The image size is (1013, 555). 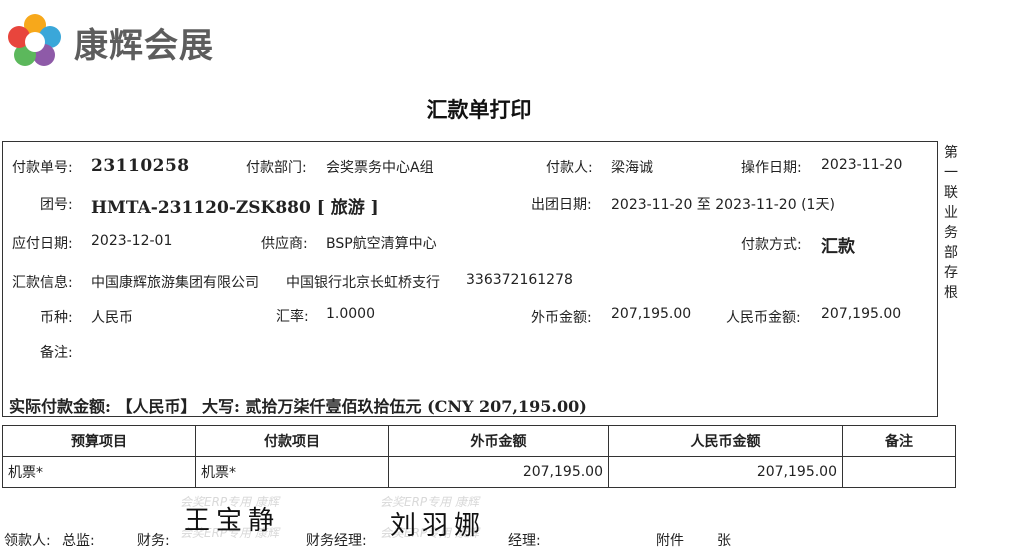 I want to click on cell-remark, so click(x=899, y=472).